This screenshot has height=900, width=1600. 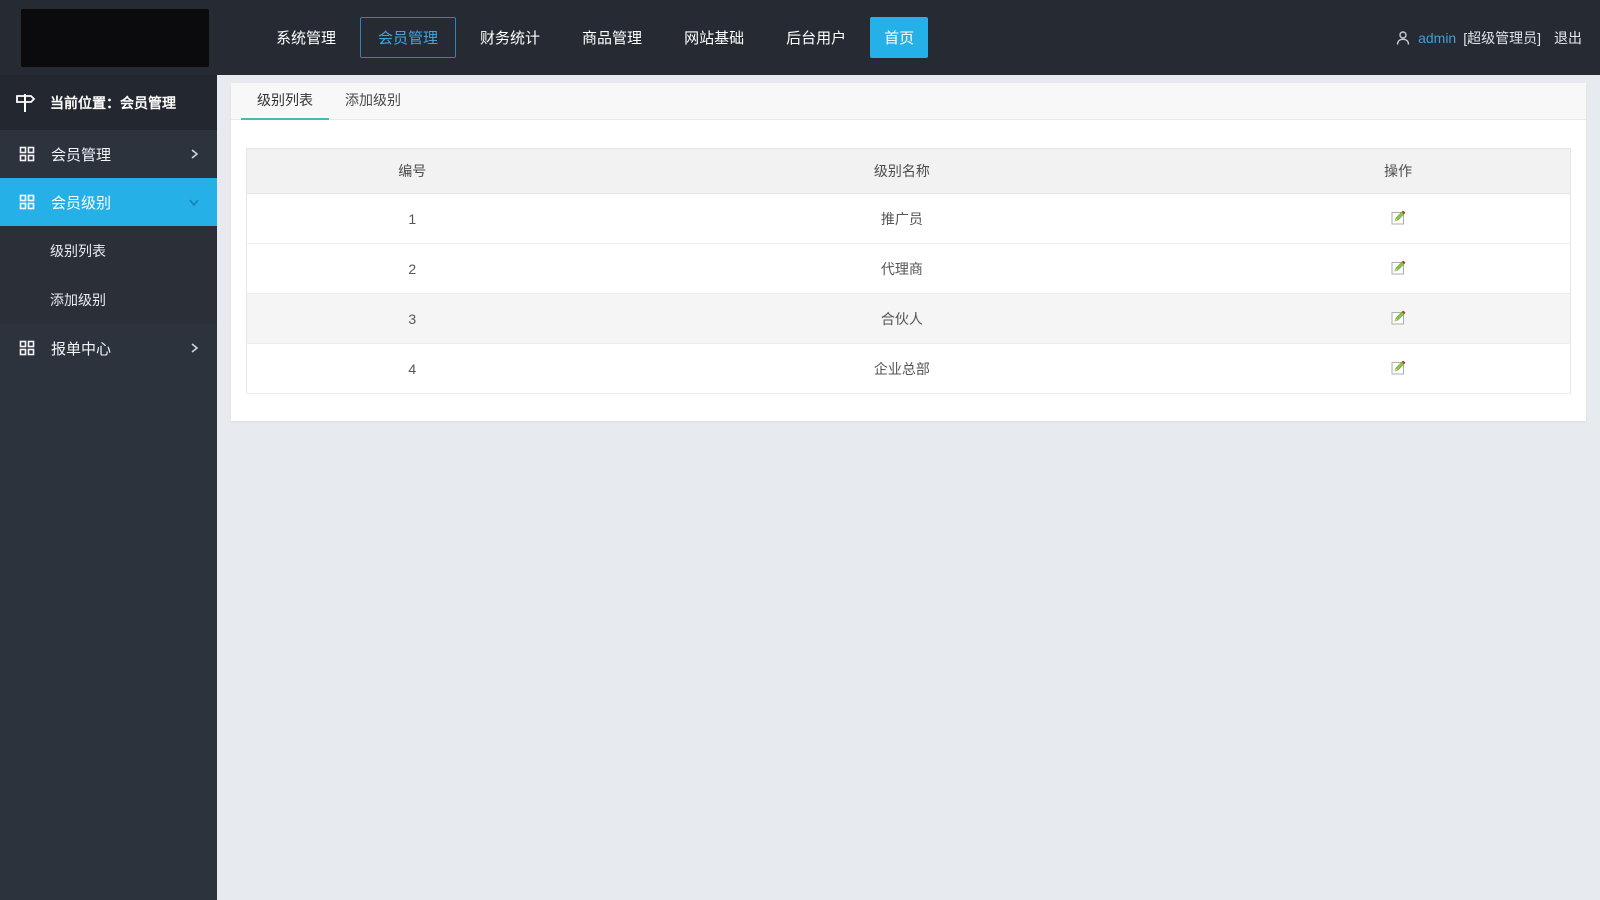 What do you see at coordinates (412, 218) in the screenshot?
I see `cell-id: 1` at bounding box center [412, 218].